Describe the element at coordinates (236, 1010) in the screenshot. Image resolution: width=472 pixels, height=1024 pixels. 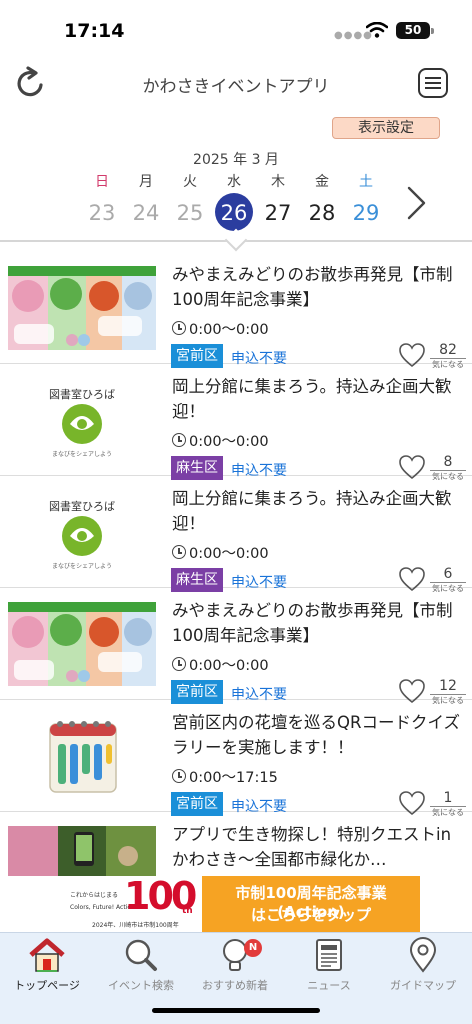
I see `home-indicator` at that location.